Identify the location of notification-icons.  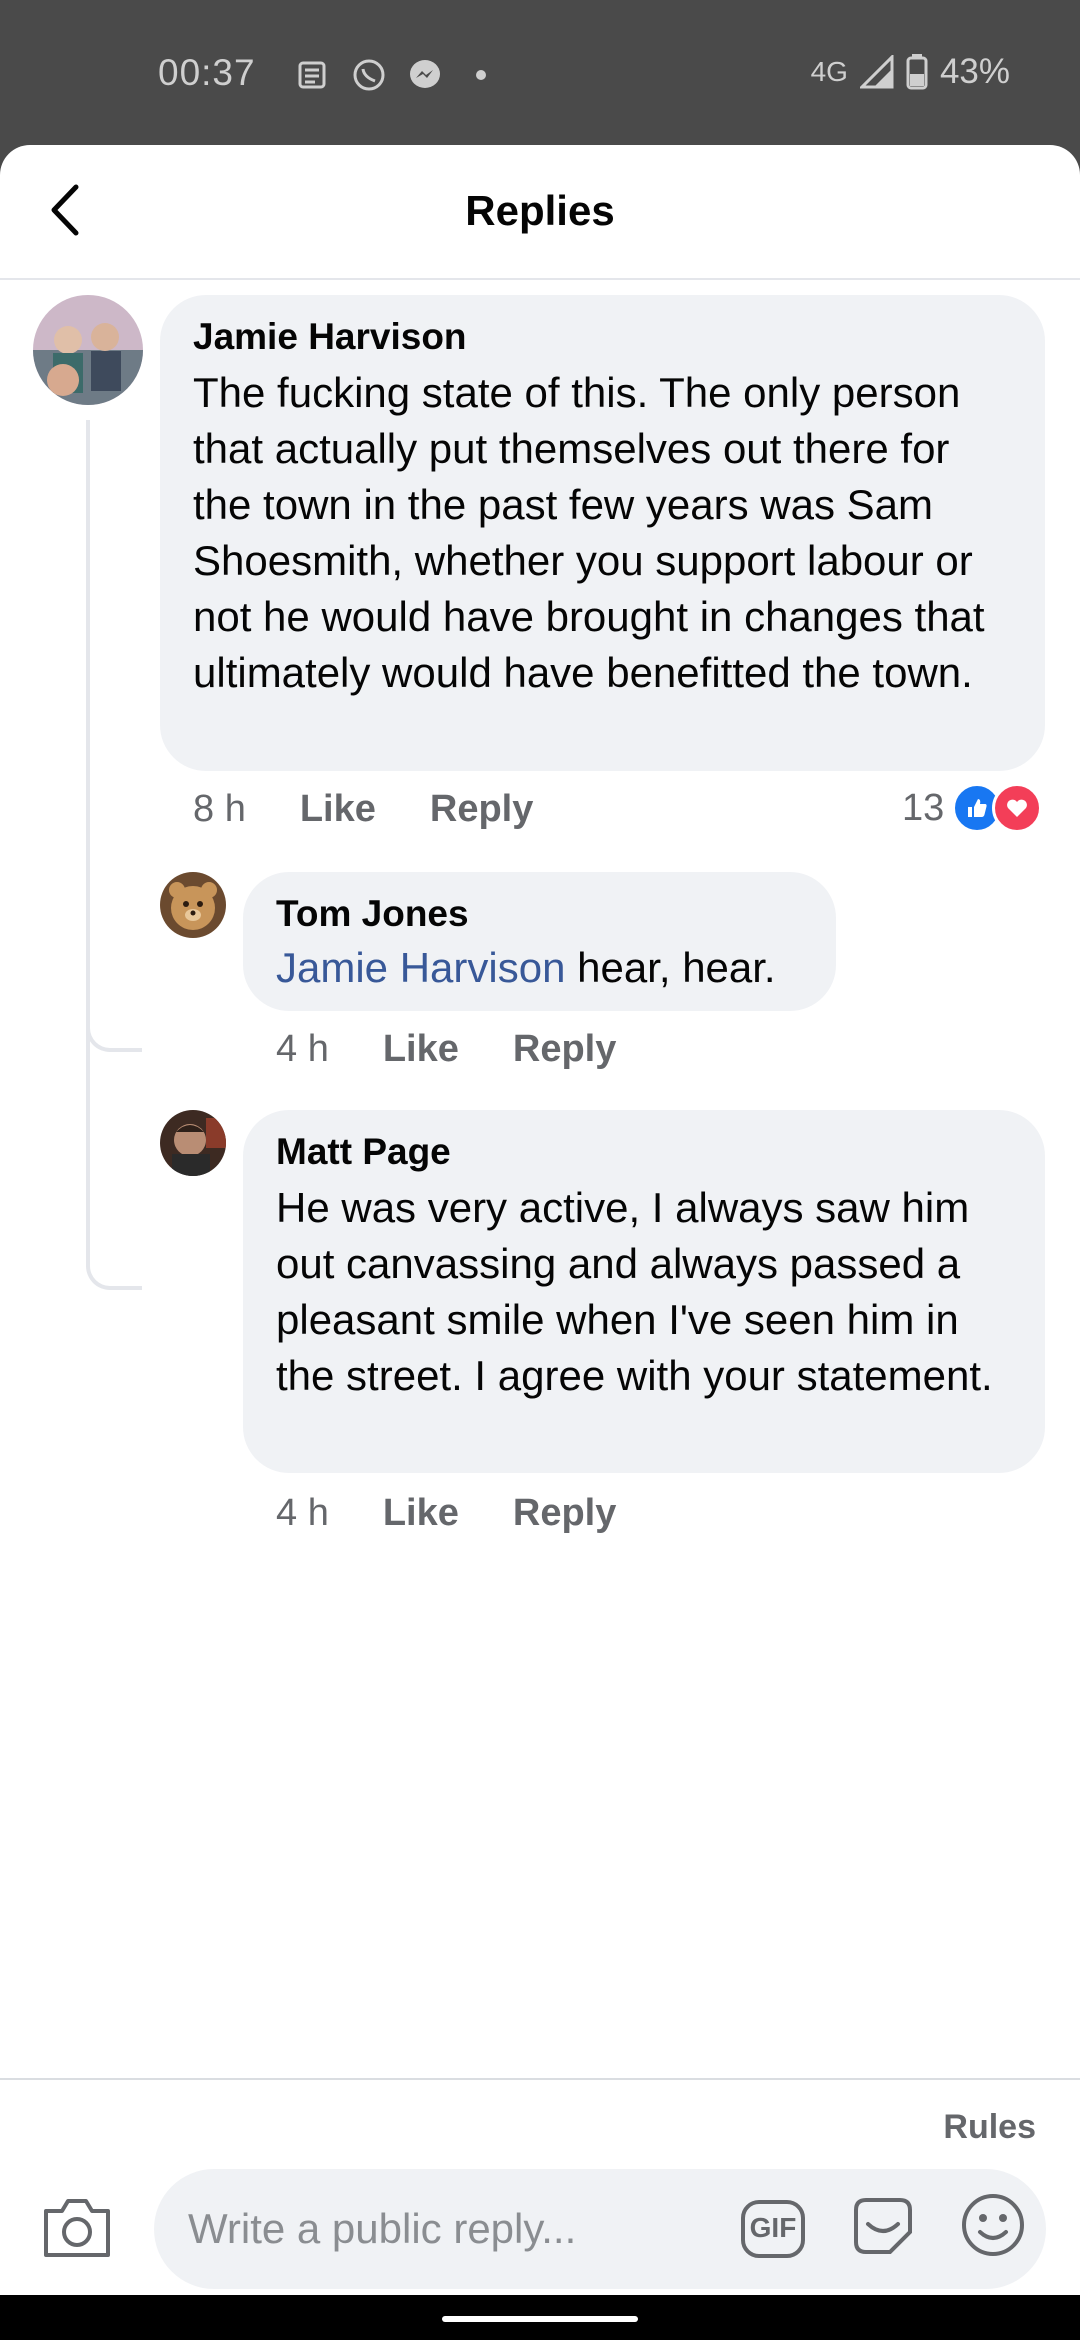
(397, 74).